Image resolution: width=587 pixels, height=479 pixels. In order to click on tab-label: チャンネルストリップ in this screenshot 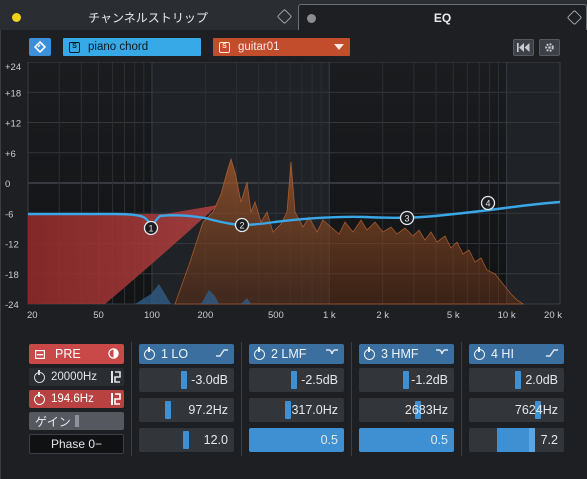, I will do `click(148, 17)`.